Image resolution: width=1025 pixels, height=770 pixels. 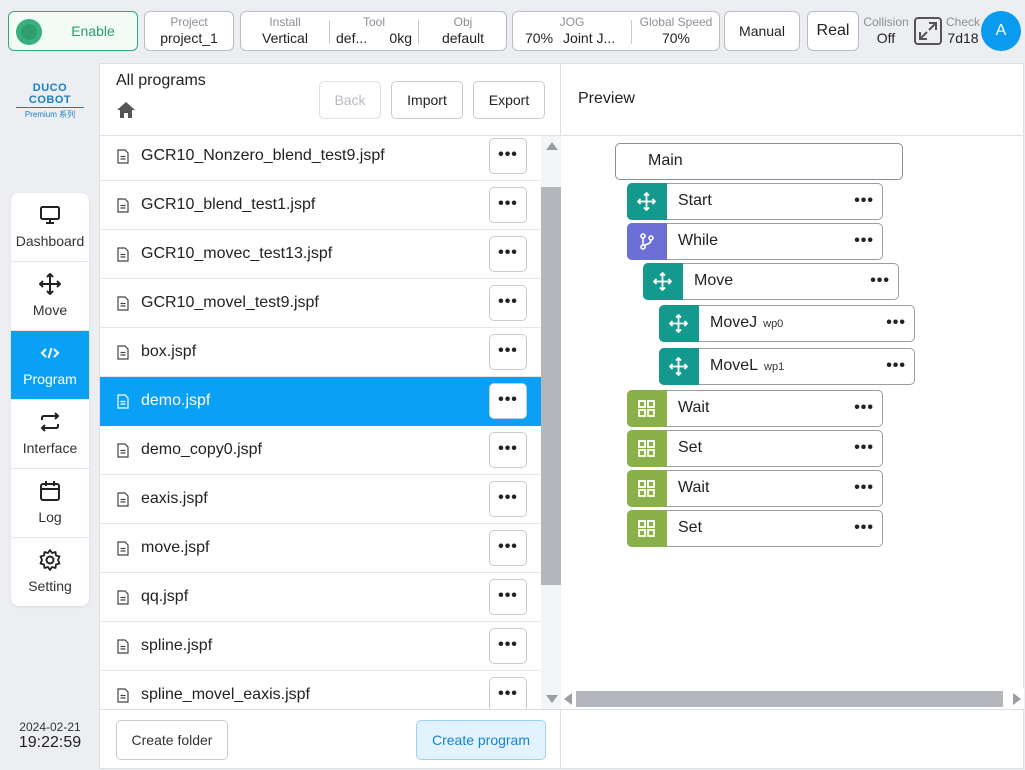 I want to click on list-item: qq.jspf •••, so click(x=320, y=597).